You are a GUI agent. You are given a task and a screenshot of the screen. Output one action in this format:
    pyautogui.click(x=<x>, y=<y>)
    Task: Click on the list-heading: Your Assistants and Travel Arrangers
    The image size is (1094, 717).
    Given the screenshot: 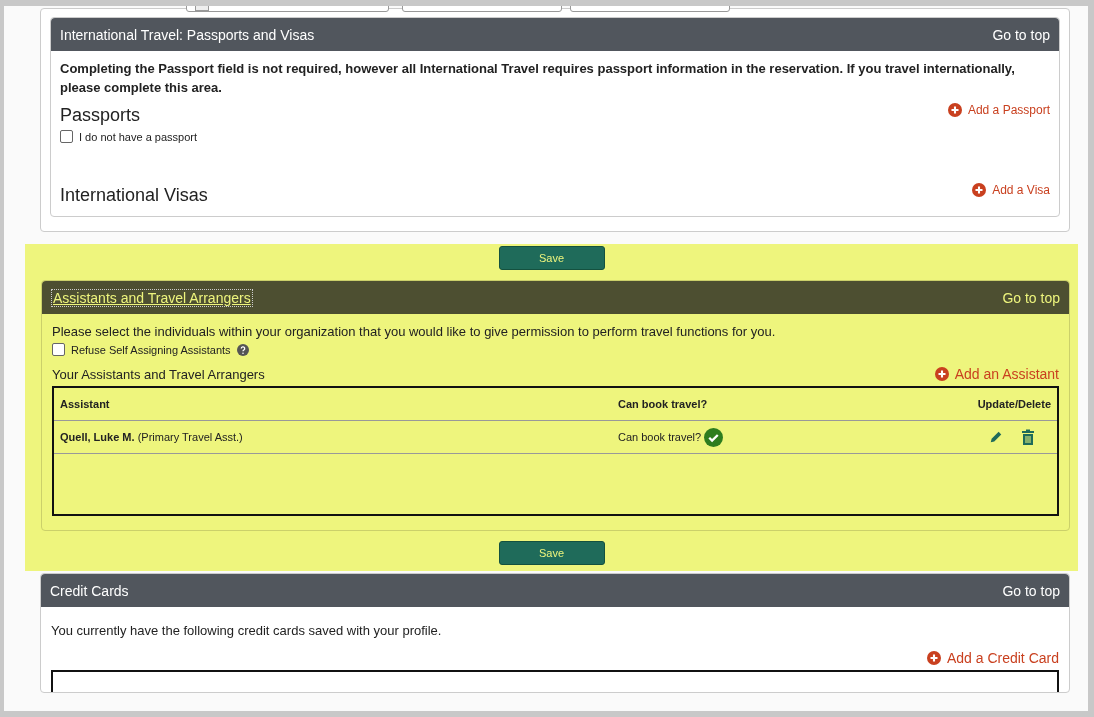 What is the action you would take?
    pyautogui.click(x=158, y=374)
    